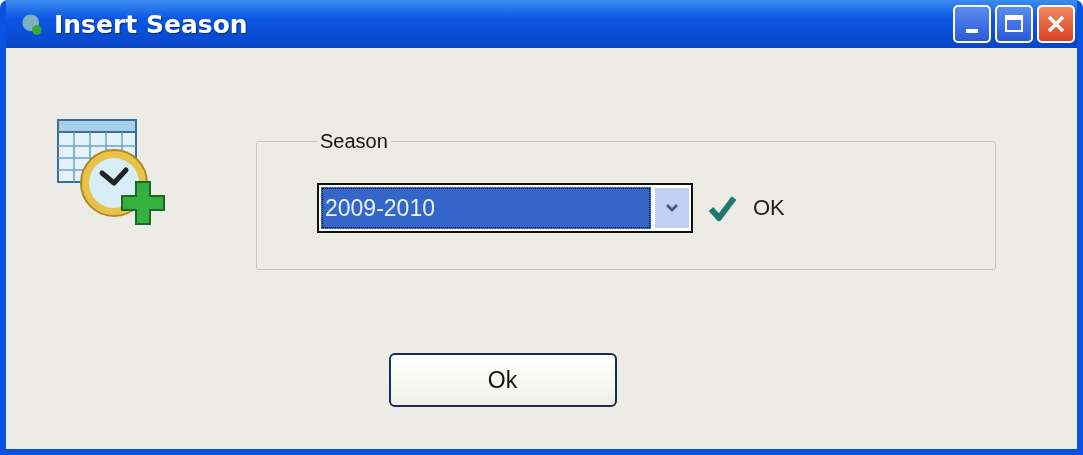 The width and height of the screenshot is (1083, 455). What do you see at coordinates (769, 208) in the screenshot?
I see `checkbox-label: OK` at bounding box center [769, 208].